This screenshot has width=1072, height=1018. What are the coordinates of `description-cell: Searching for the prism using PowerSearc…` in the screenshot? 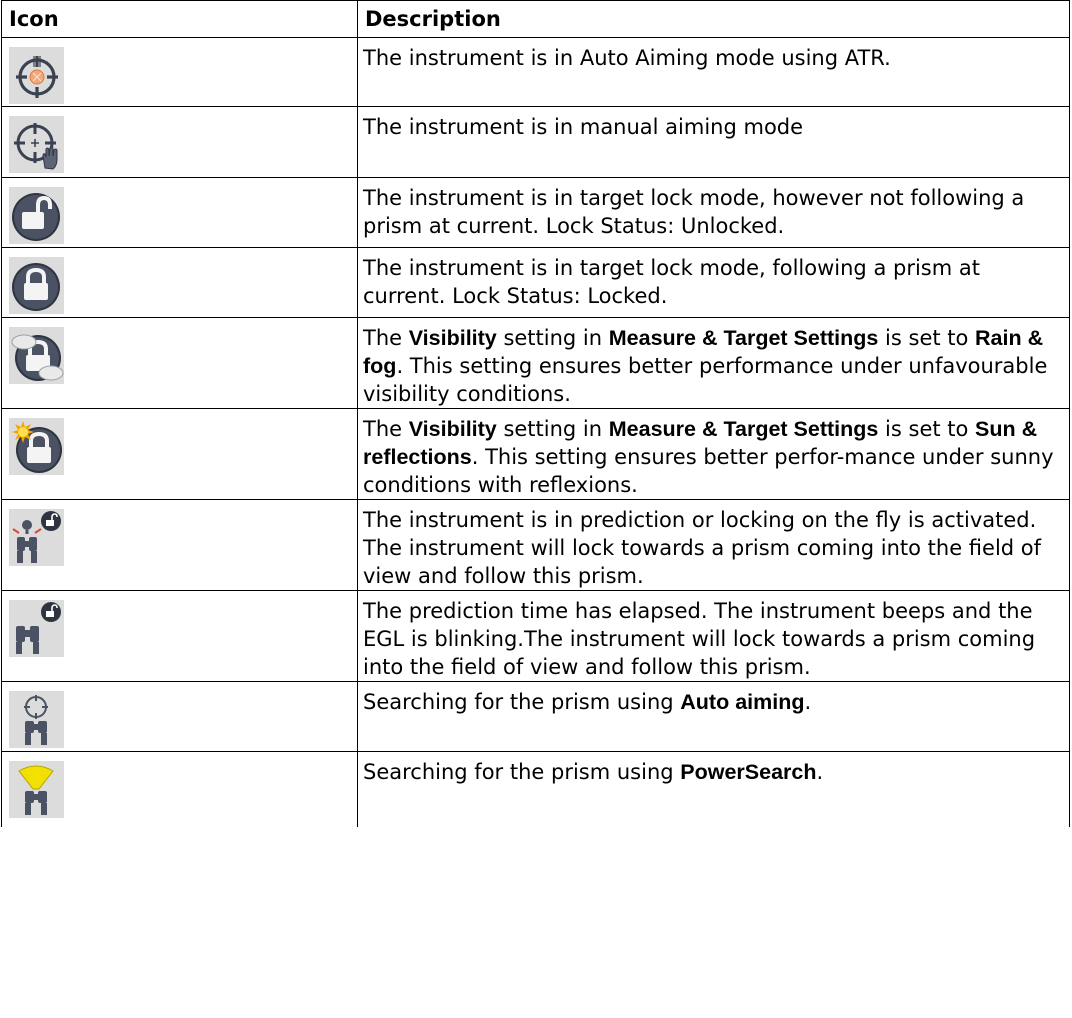 It's located at (713, 789).